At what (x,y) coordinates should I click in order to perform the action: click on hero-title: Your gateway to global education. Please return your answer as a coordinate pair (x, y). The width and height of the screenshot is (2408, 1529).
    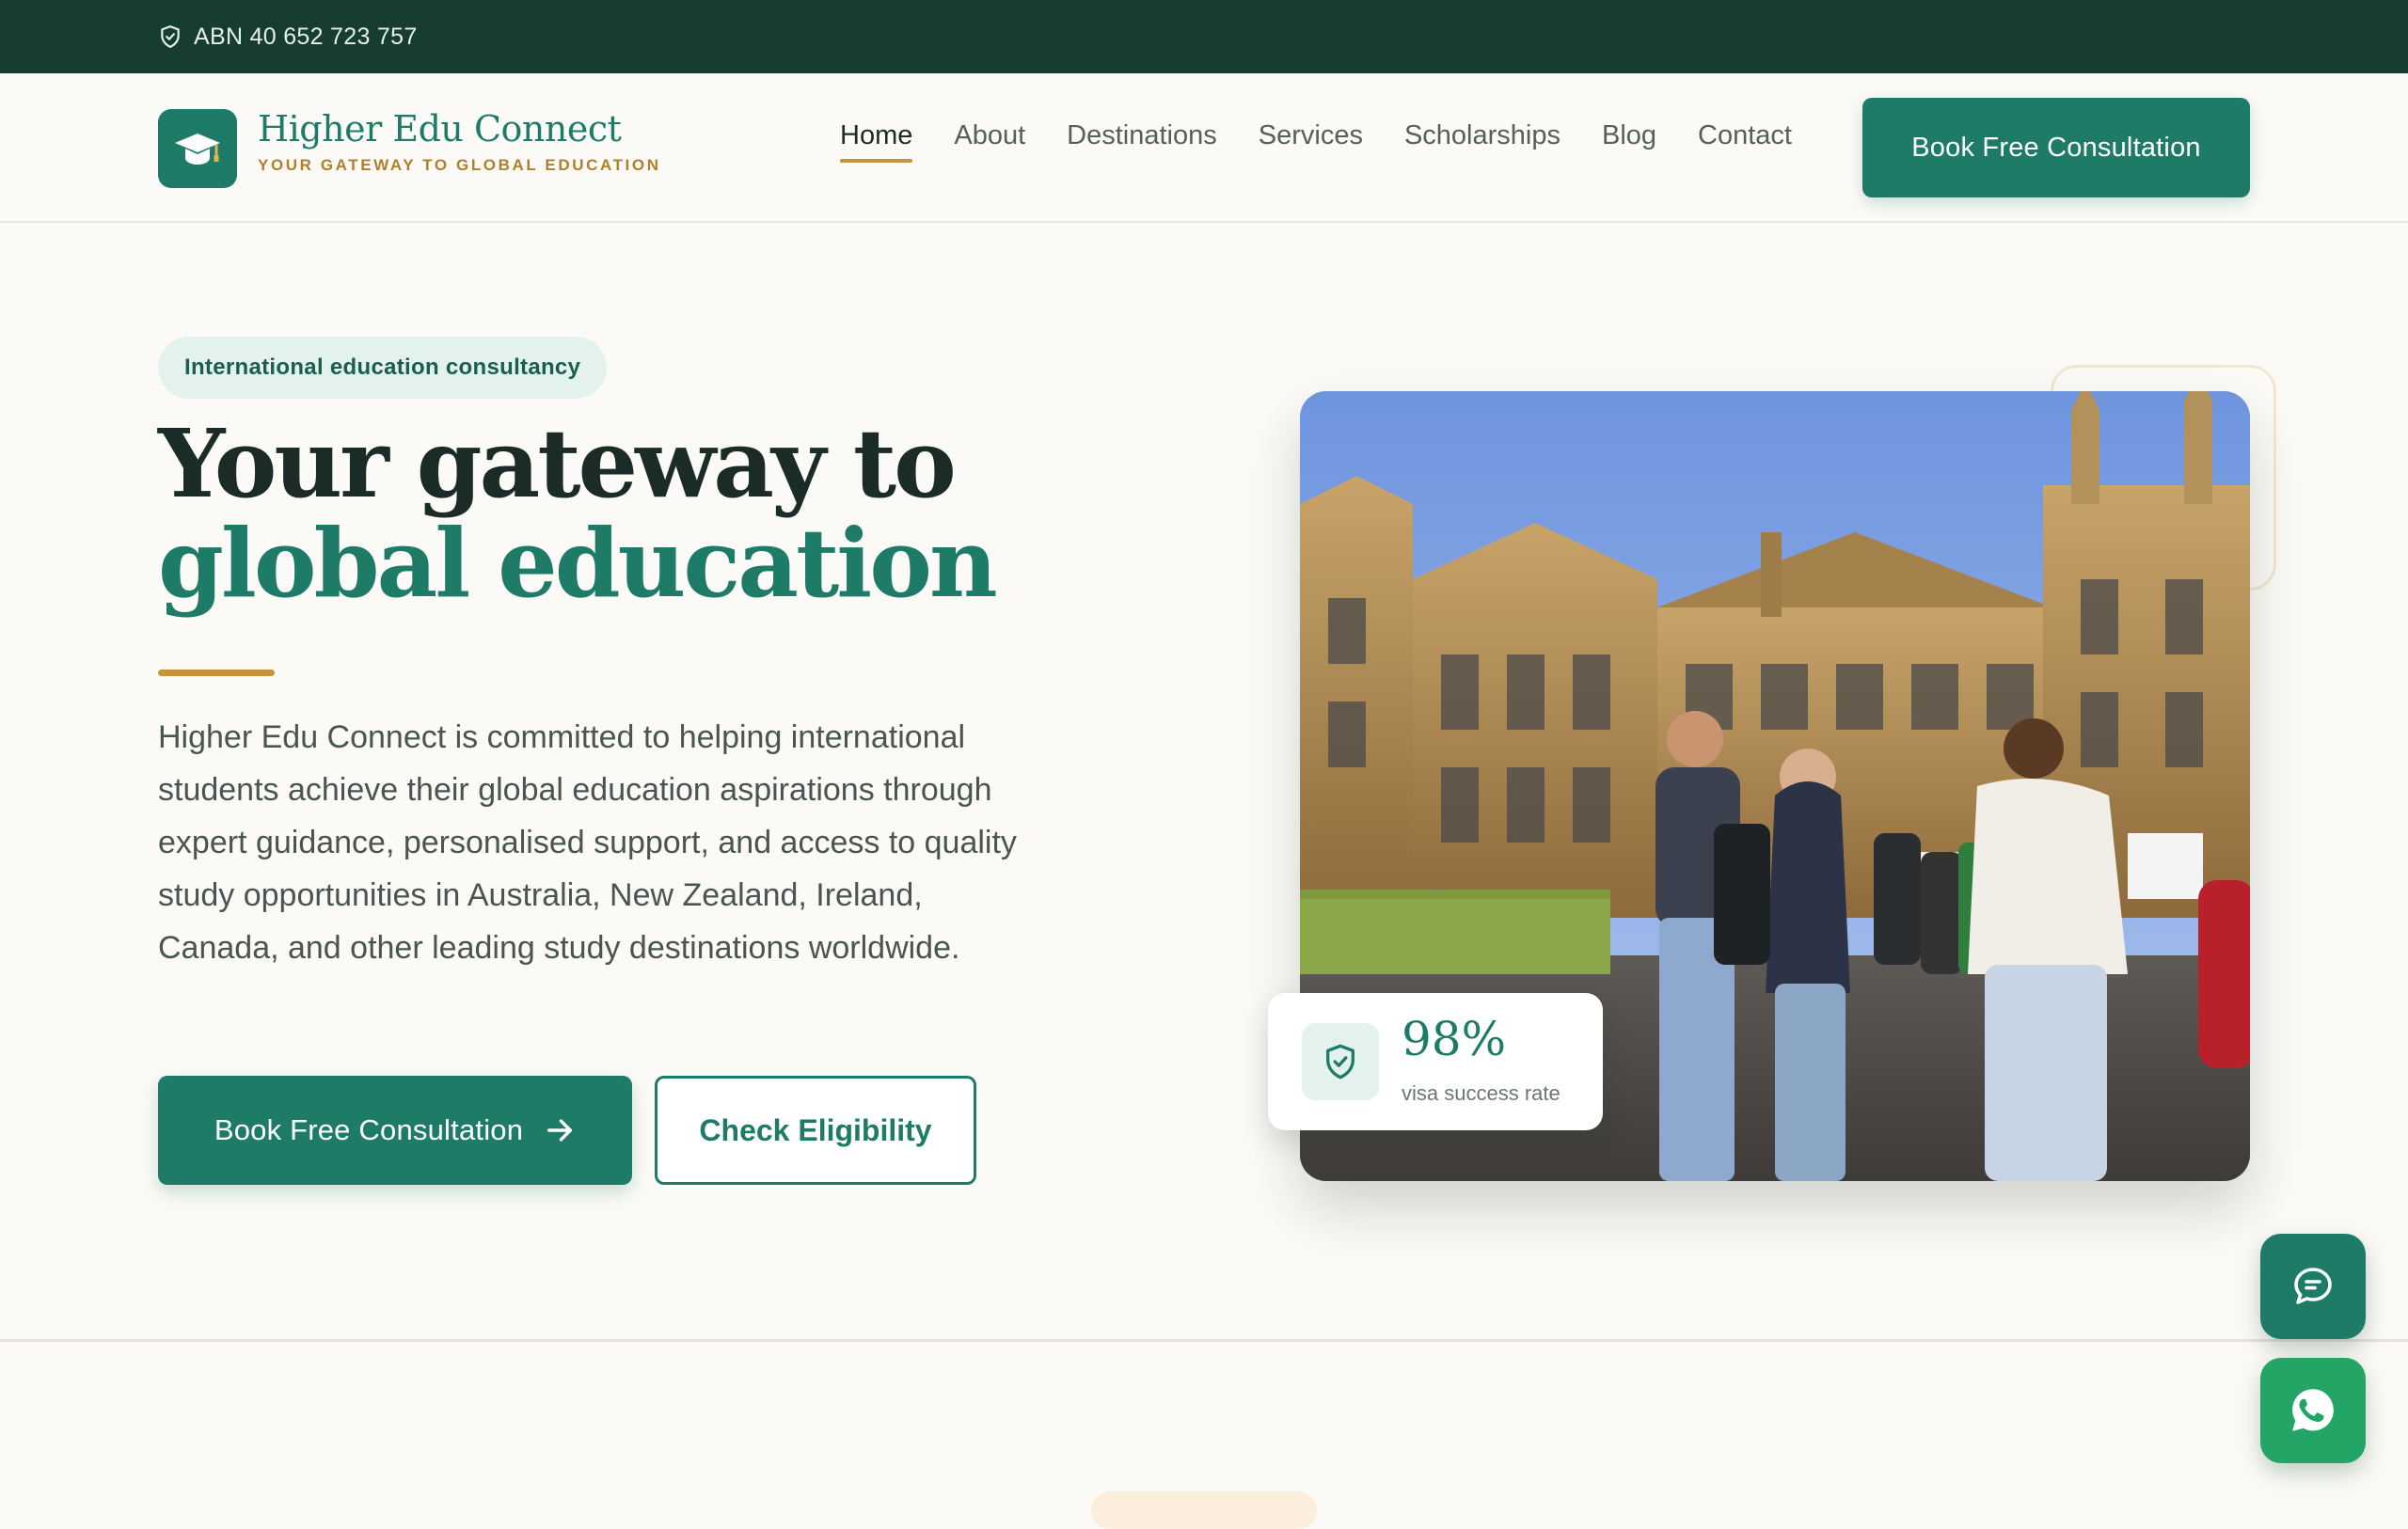
    Looking at the image, I should click on (676, 514).